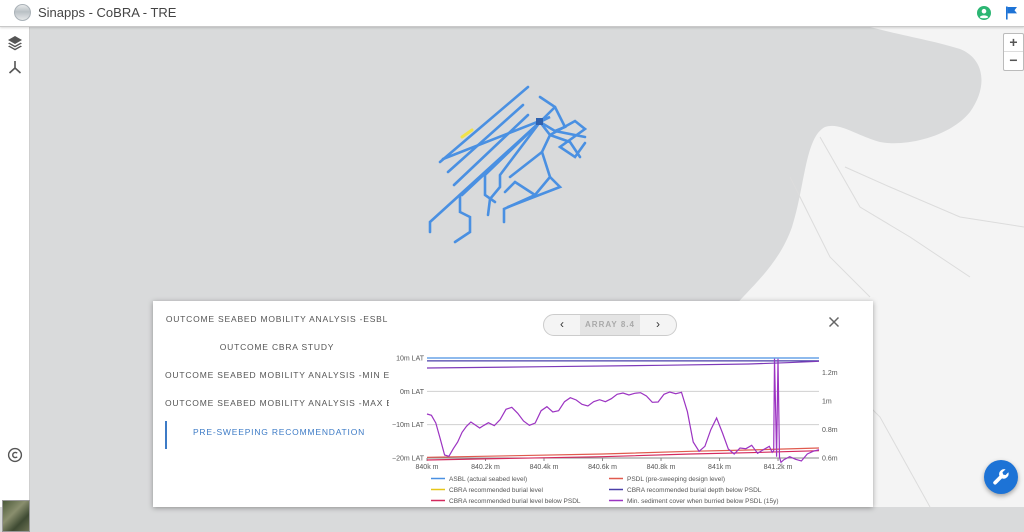  What do you see at coordinates (602, 467) in the screenshot?
I see `x-tick-label: 840.6k m` at bounding box center [602, 467].